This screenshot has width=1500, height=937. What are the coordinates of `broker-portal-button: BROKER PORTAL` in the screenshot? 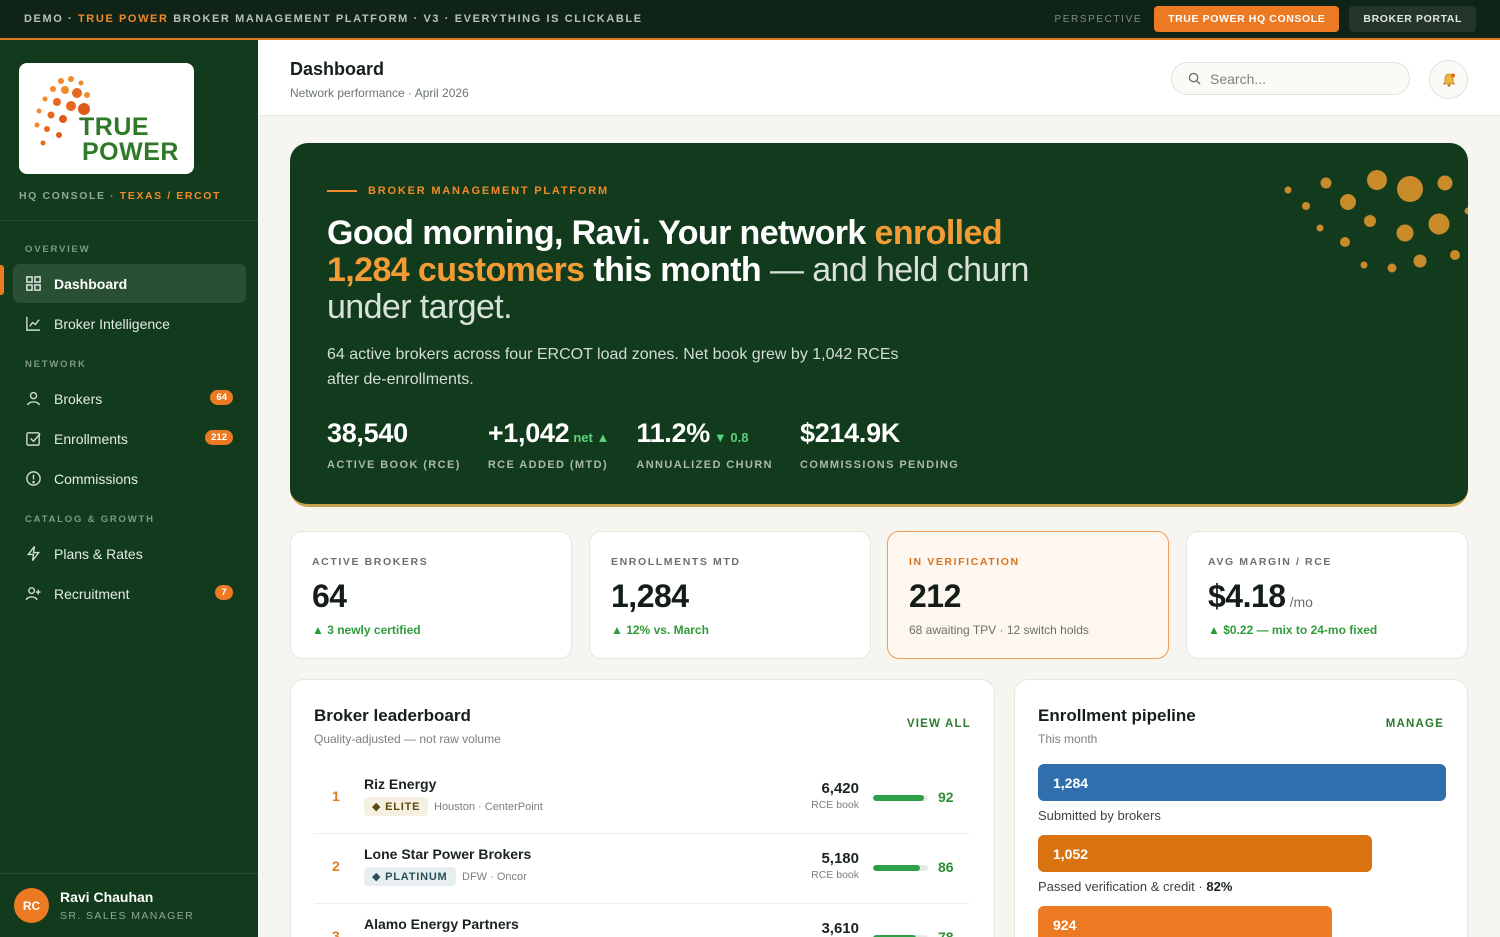 It's located at (1412, 19).